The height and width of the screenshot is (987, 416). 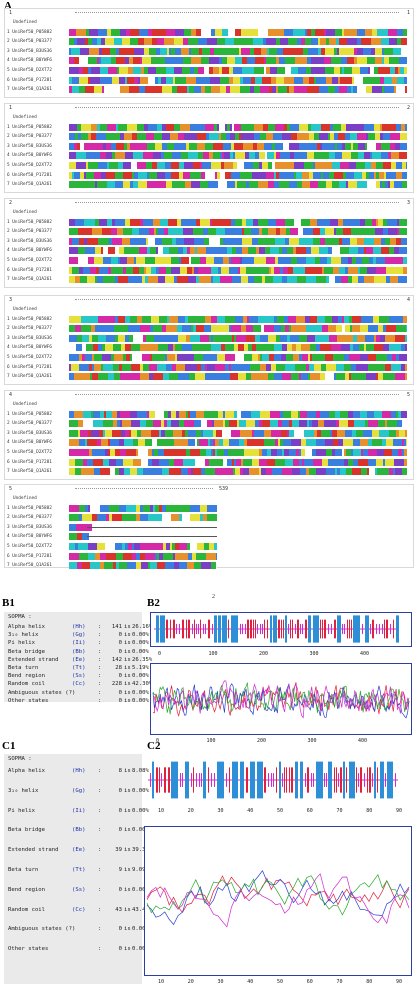 What do you see at coordinates (250, 981) in the screenshot?
I see `x-tick-label: 40` at bounding box center [250, 981].